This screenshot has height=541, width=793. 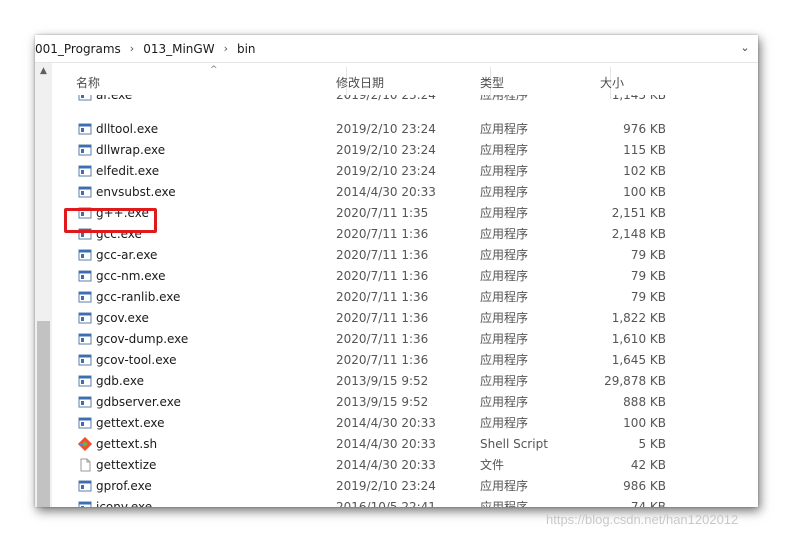 I want to click on highlight-box, so click(x=110, y=220).